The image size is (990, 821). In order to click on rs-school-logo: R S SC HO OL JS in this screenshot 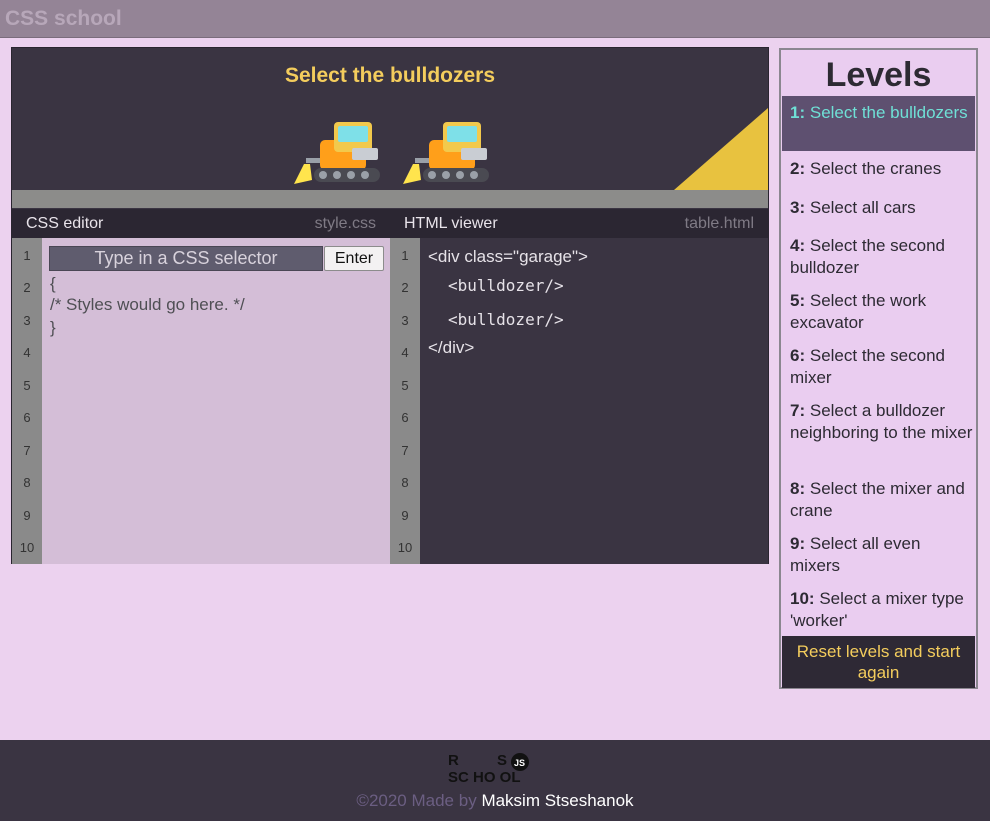, I will do `click(495, 767)`.